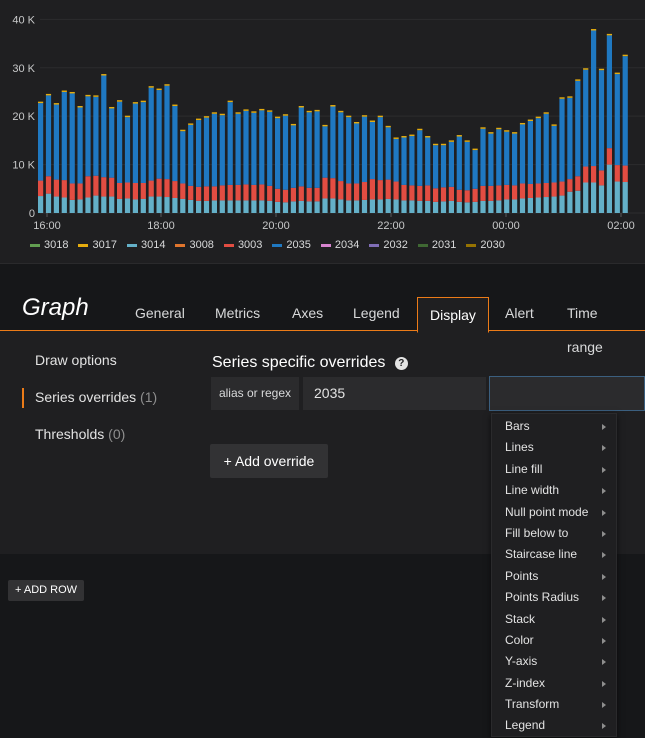 The height and width of the screenshot is (738, 645). What do you see at coordinates (107, 398) in the screenshot?
I see `side-item-series-overrides: Series overrides (1)` at bounding box center [107, 398].